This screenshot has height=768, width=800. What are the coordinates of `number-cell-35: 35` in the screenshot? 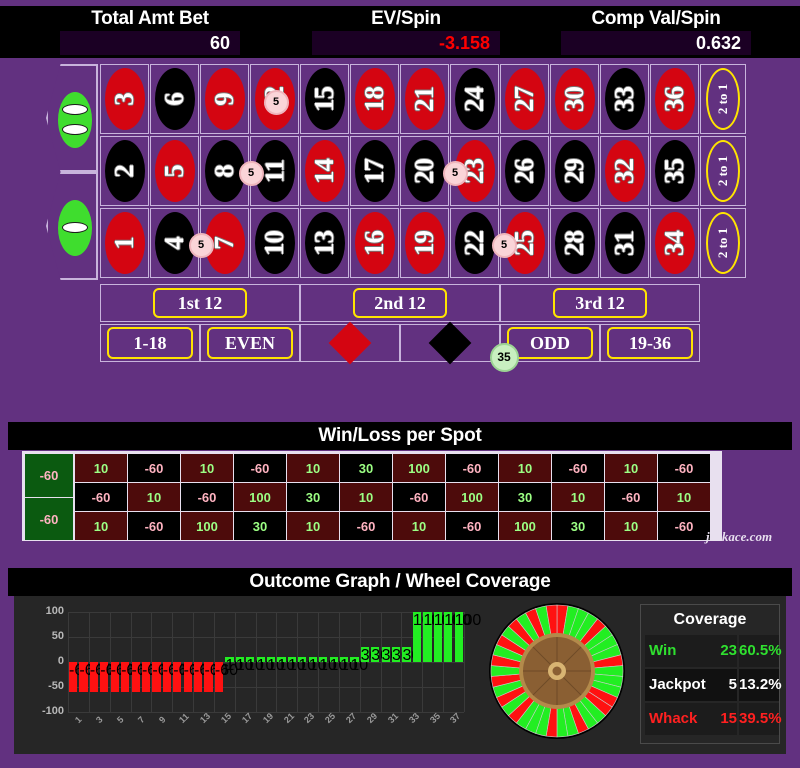 It's located at (674, 171).